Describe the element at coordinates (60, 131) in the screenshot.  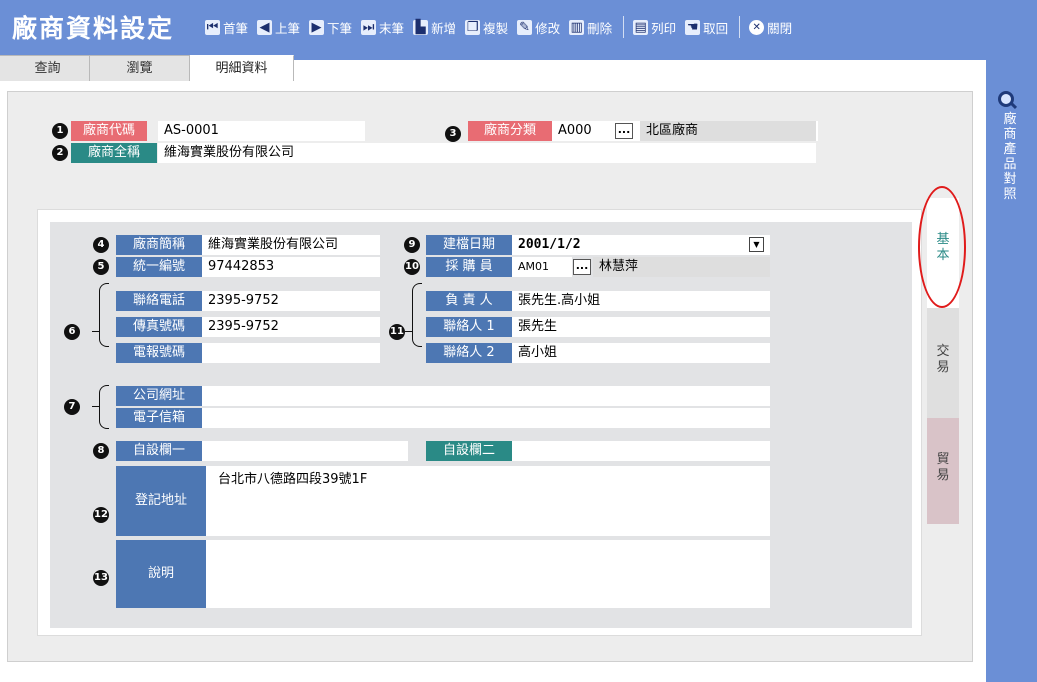
I see `badge-1: 1` at that location.